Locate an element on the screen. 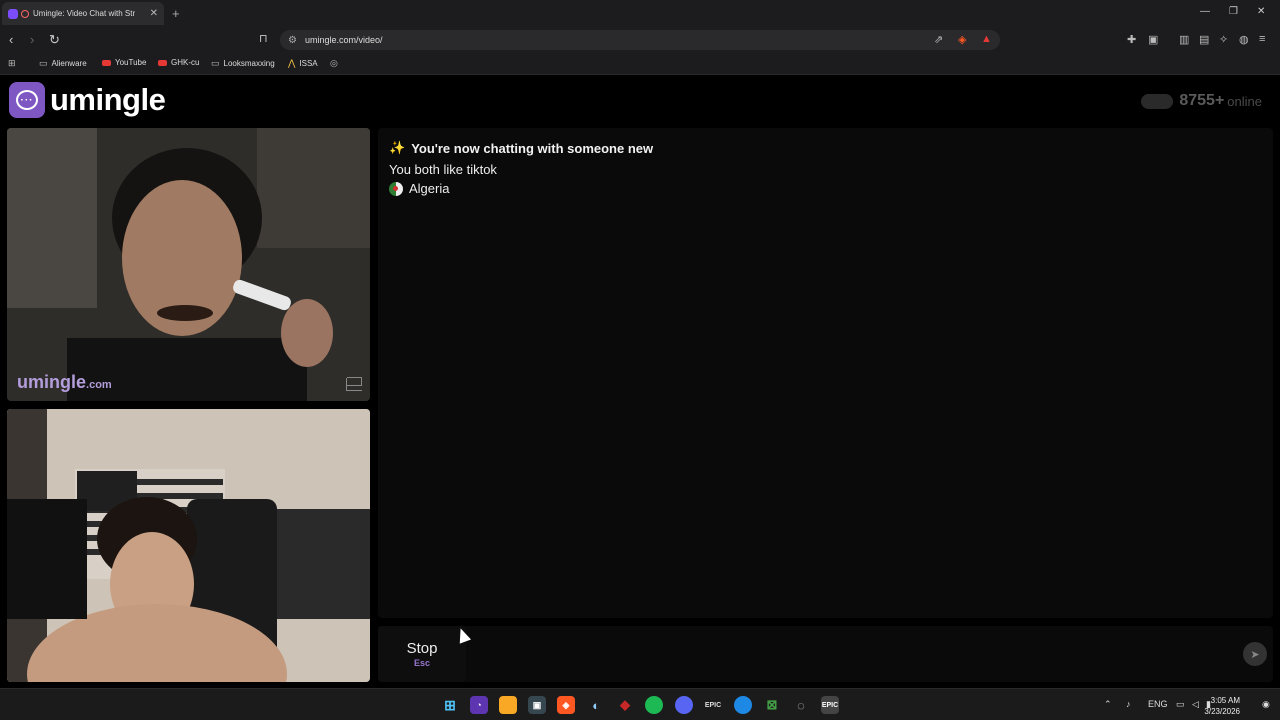 This screenshot has height=720, width=1280. stop-button: Stop Esc is located at coordinates (422, 654).